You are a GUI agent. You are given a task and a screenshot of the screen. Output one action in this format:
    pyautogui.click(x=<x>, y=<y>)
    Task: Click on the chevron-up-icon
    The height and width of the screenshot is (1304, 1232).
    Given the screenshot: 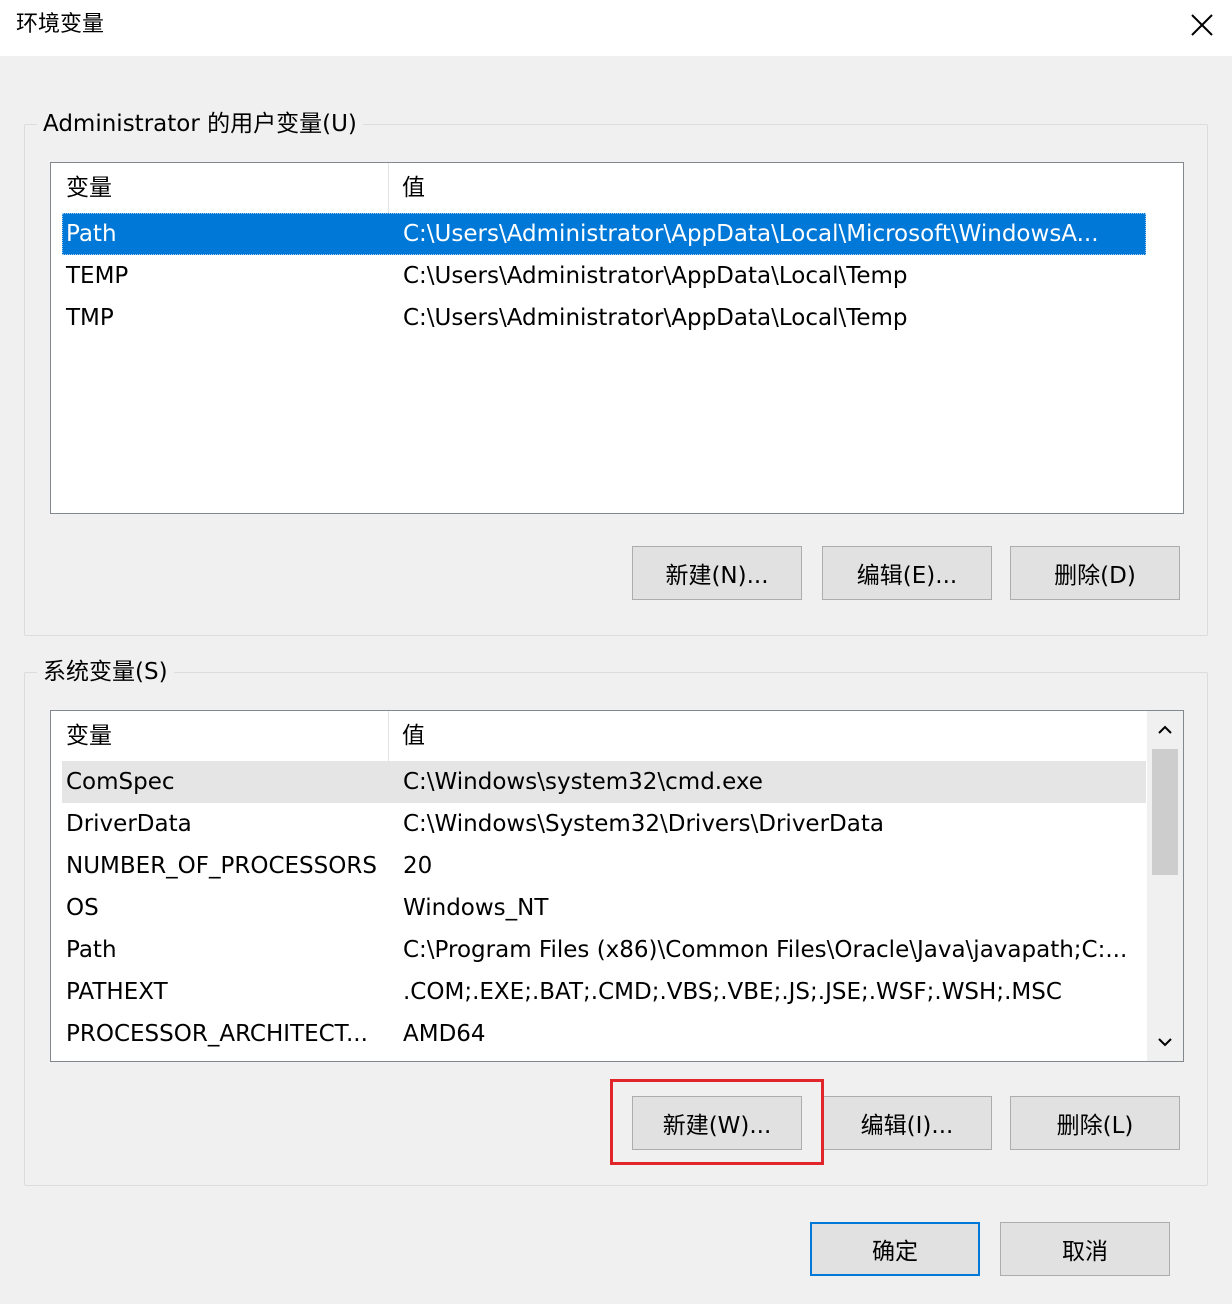 What is the action you would take?
    pyautogui.click(x=1165, y=729)
    